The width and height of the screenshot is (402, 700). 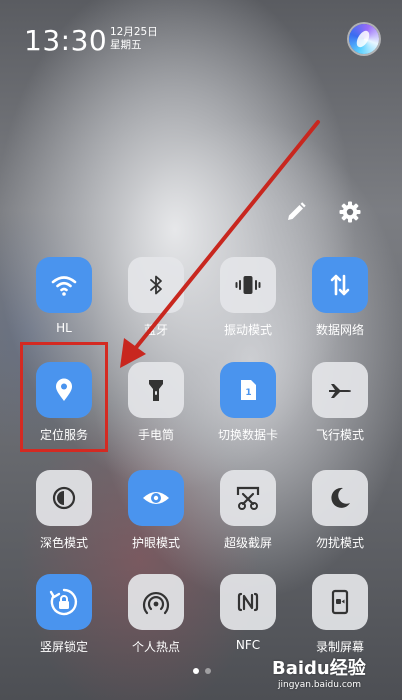 I want to click on page-dot-active, so click(x=196, y=671).